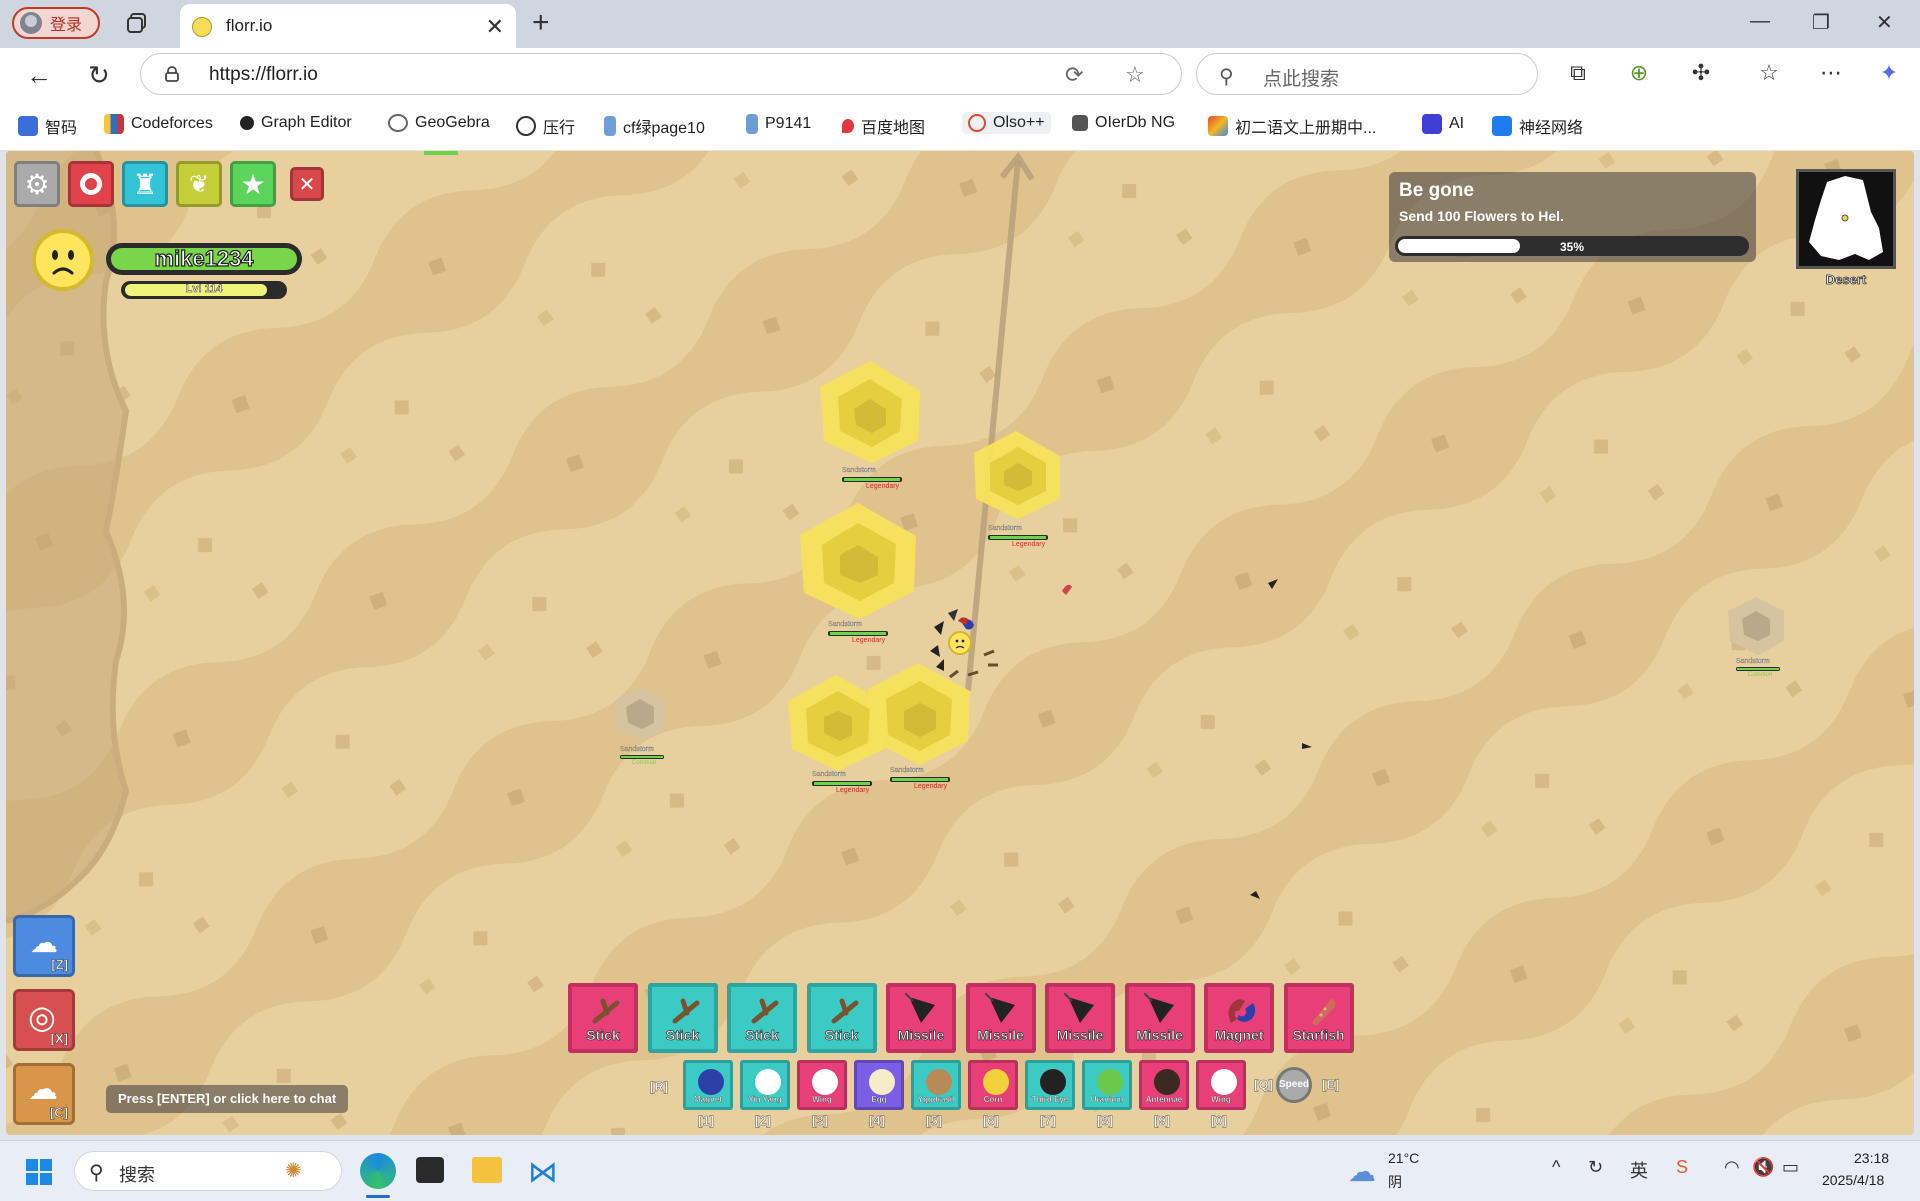 The image size is (1920, 1201). What do you see at coordinates (56, 23) in the screenshot?
I see `profile-button: 登录` at bounding box center [56, 23].